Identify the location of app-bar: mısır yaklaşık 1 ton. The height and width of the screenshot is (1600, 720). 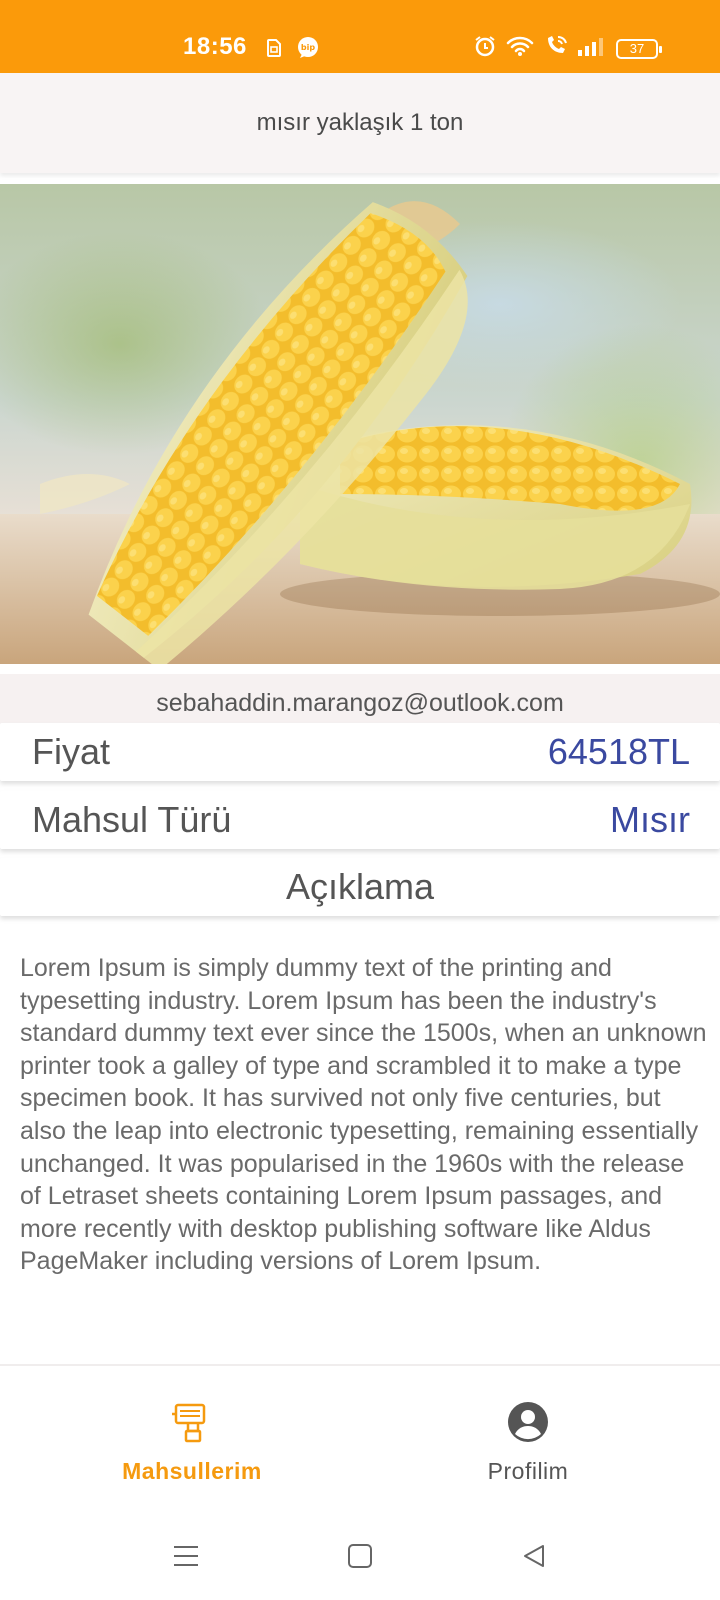
(360, 123).